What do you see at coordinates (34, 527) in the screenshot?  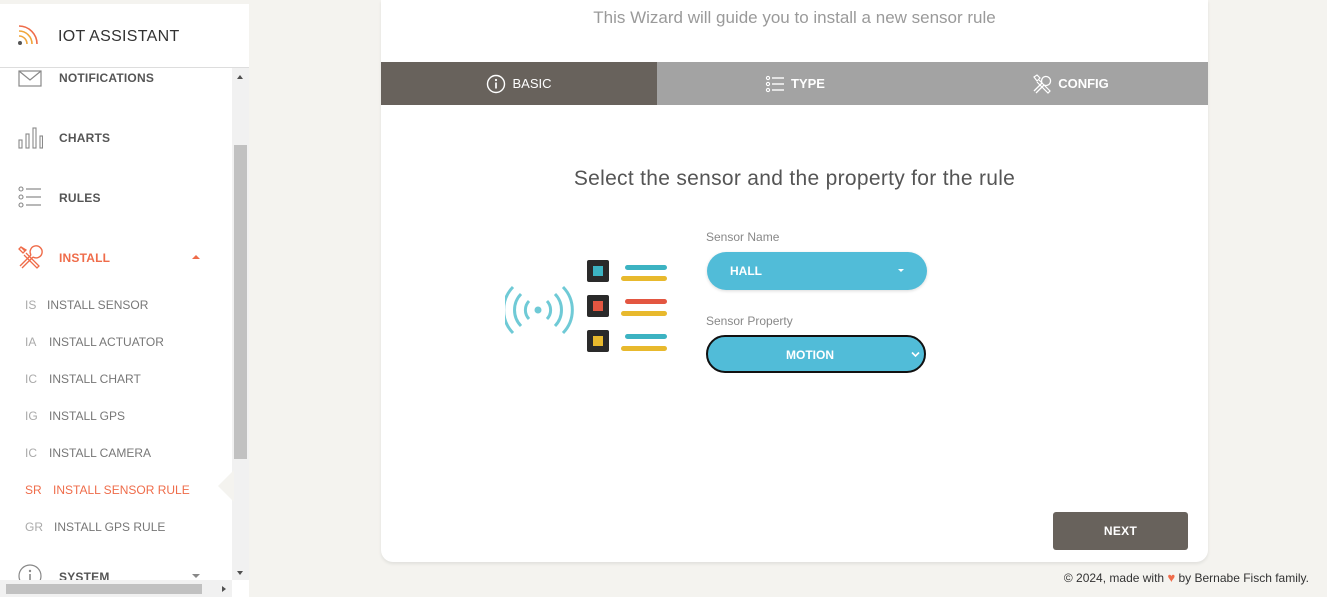 I see `subitem-abbr: GR` at bounding box center [34, 527].